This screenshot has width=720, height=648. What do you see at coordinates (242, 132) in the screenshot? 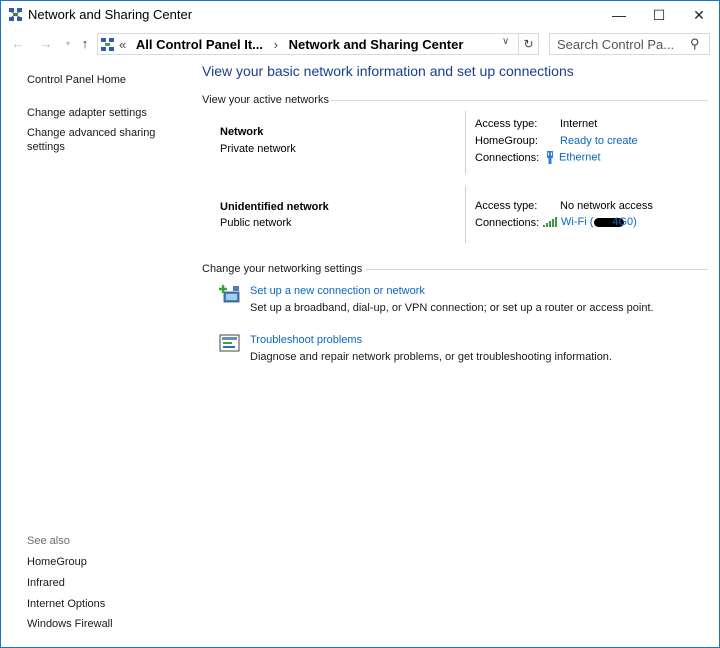
I see `network-name: Network` at bounding box center [242, 132].